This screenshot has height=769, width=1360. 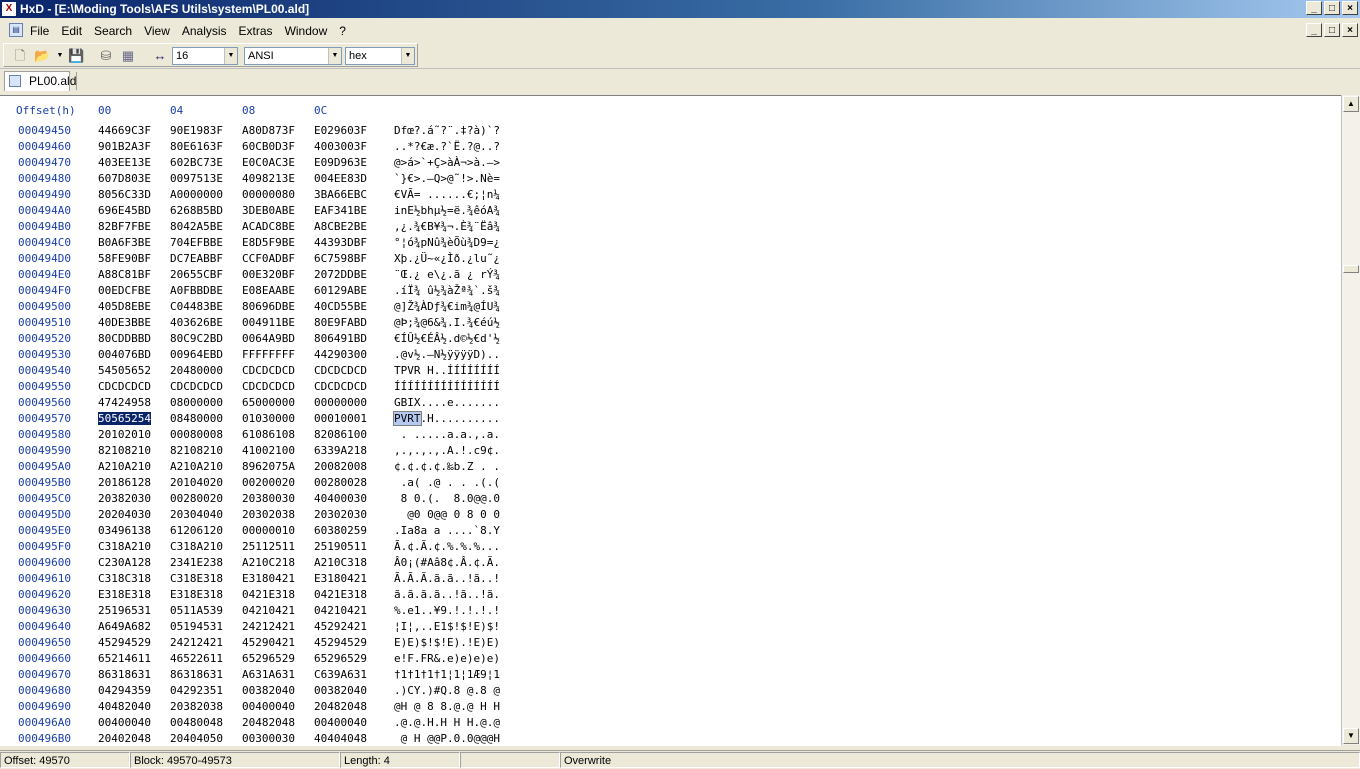 I want to click on ascii-text: .íÏ¾ û½¾àŽª¾`.š¾, so click(x=447, y=290).